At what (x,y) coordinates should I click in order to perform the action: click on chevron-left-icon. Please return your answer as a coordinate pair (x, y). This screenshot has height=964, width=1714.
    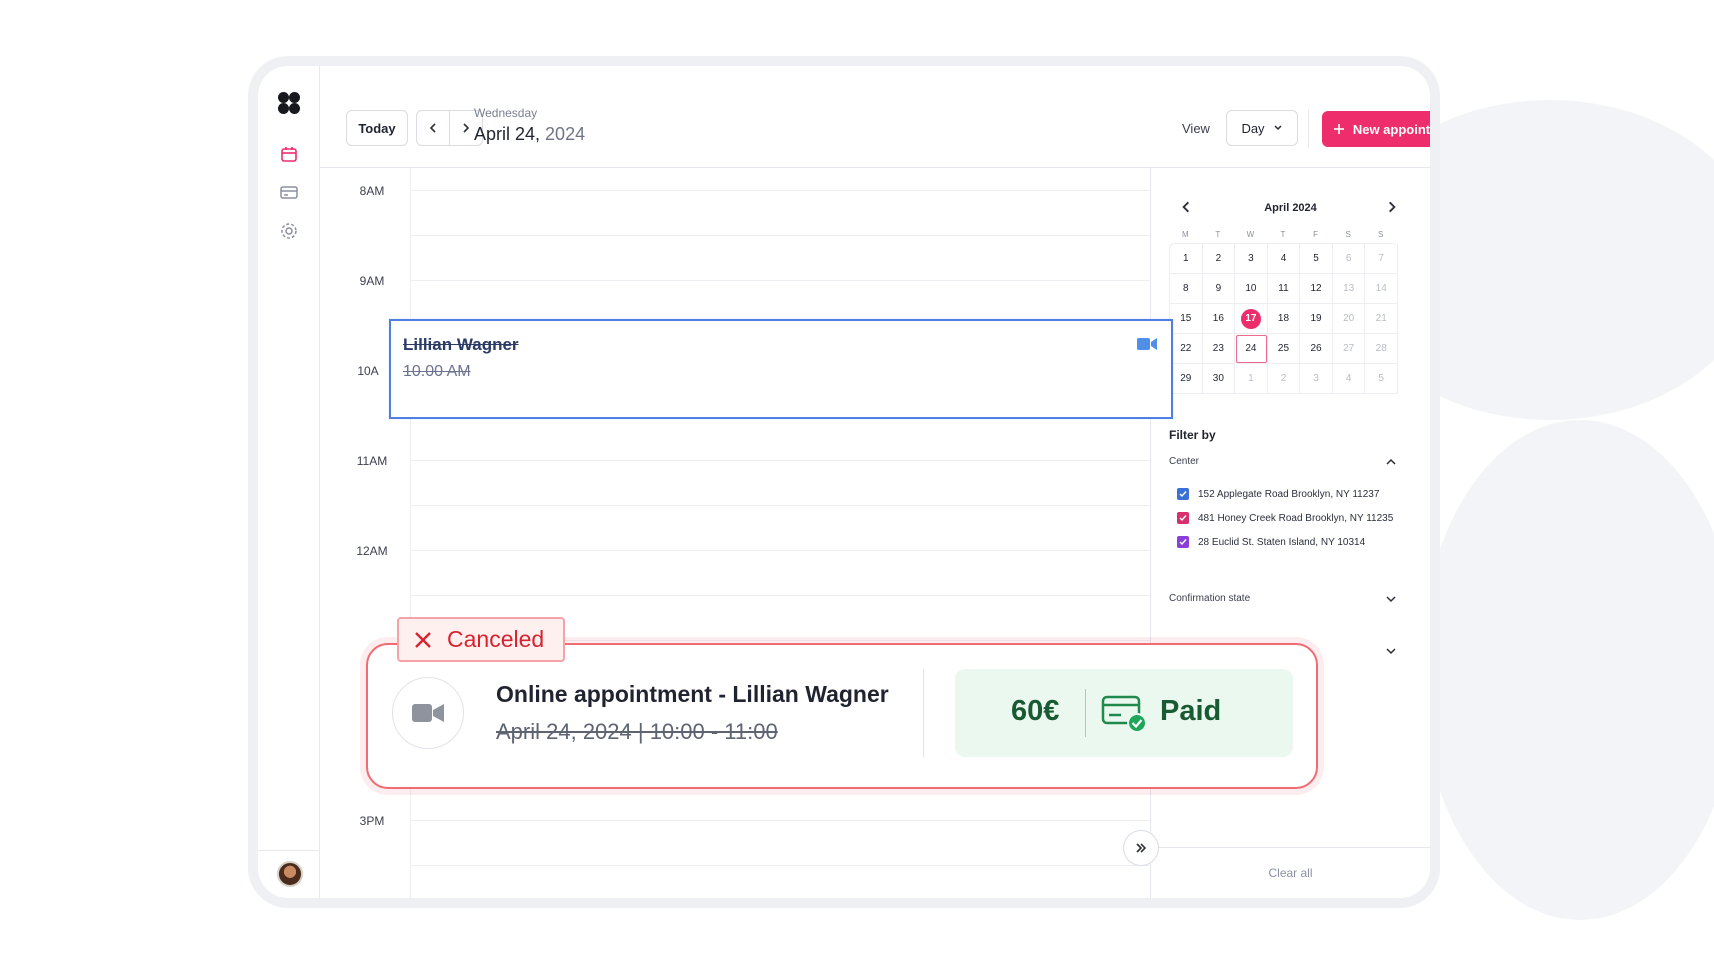
    Looking at the image, I should click on (432, 128).